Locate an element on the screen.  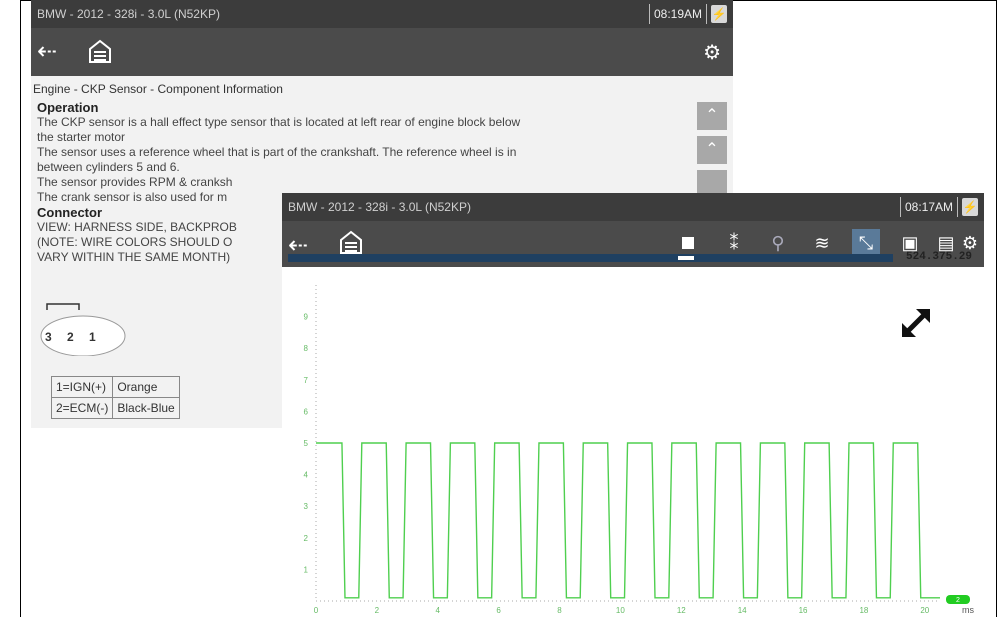
time-readout: 524.375.29 is located at coordinates (939, 257).